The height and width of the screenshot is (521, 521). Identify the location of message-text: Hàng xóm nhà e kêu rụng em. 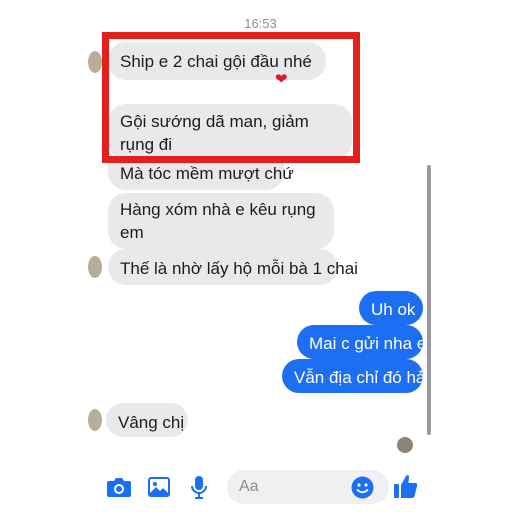
(218, 221).